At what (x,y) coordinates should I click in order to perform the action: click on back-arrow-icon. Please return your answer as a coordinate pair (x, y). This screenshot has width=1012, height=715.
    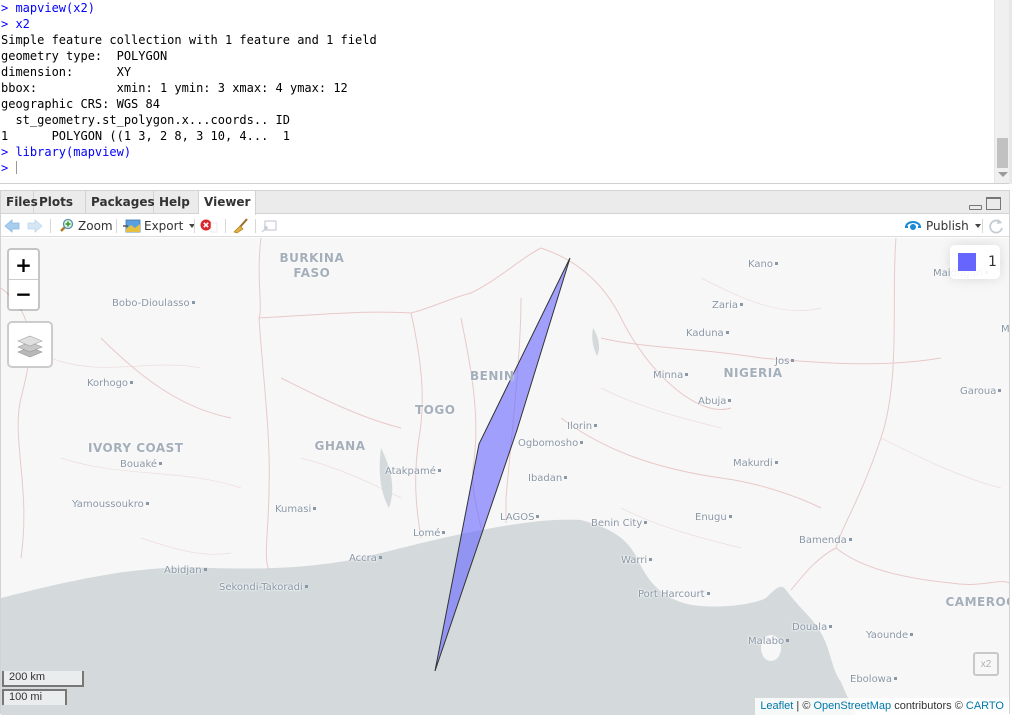
    Looking at the image, I should click on (12, 226).